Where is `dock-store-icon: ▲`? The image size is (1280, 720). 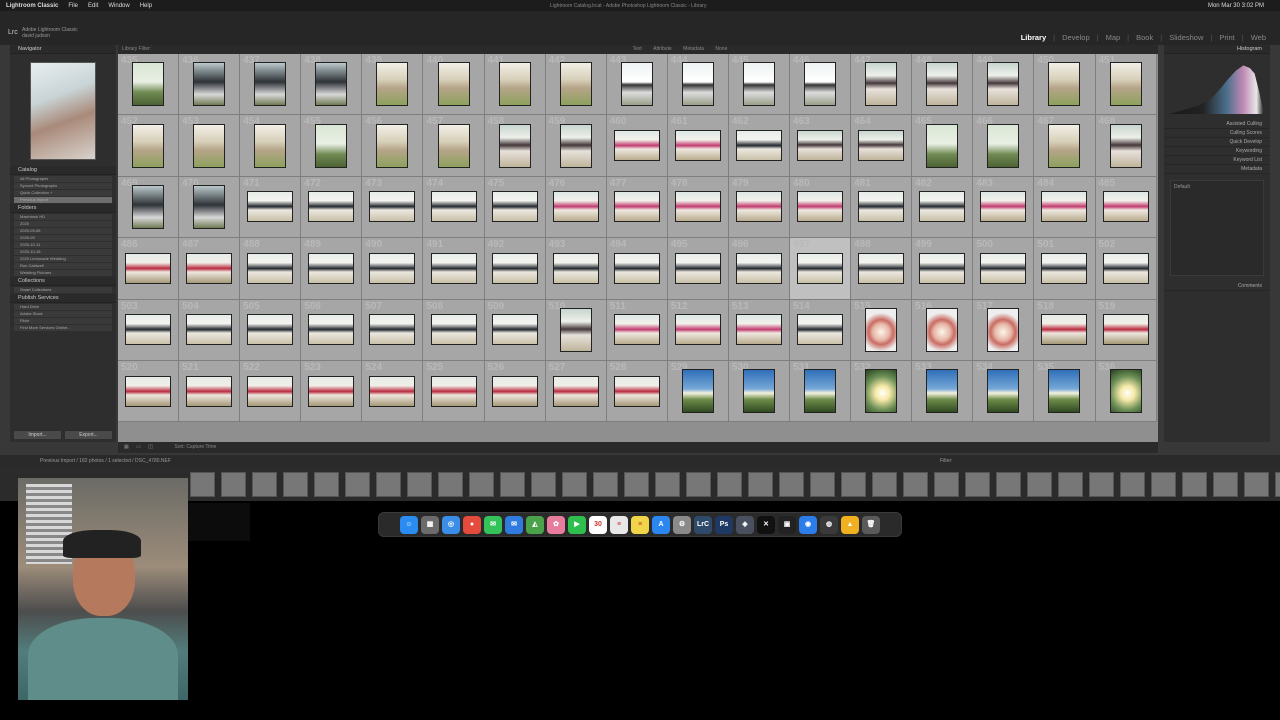 dock-store-icon: ▲ is located at coordinates (850, 524).